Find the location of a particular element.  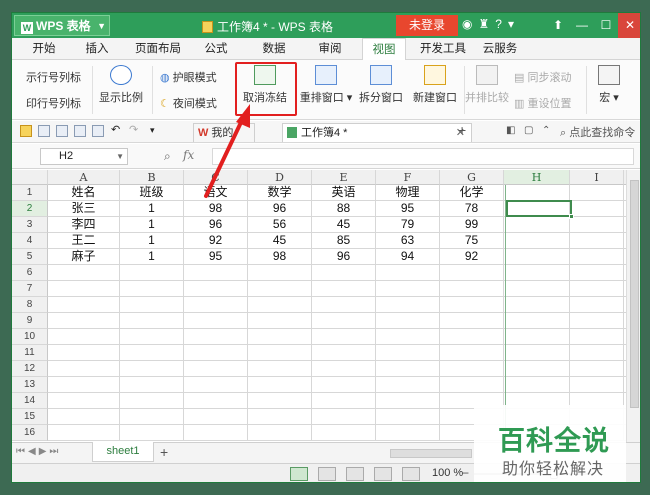

night-mode-toggle: ☾ 夜间模式 is located at coordinates (188, 103).